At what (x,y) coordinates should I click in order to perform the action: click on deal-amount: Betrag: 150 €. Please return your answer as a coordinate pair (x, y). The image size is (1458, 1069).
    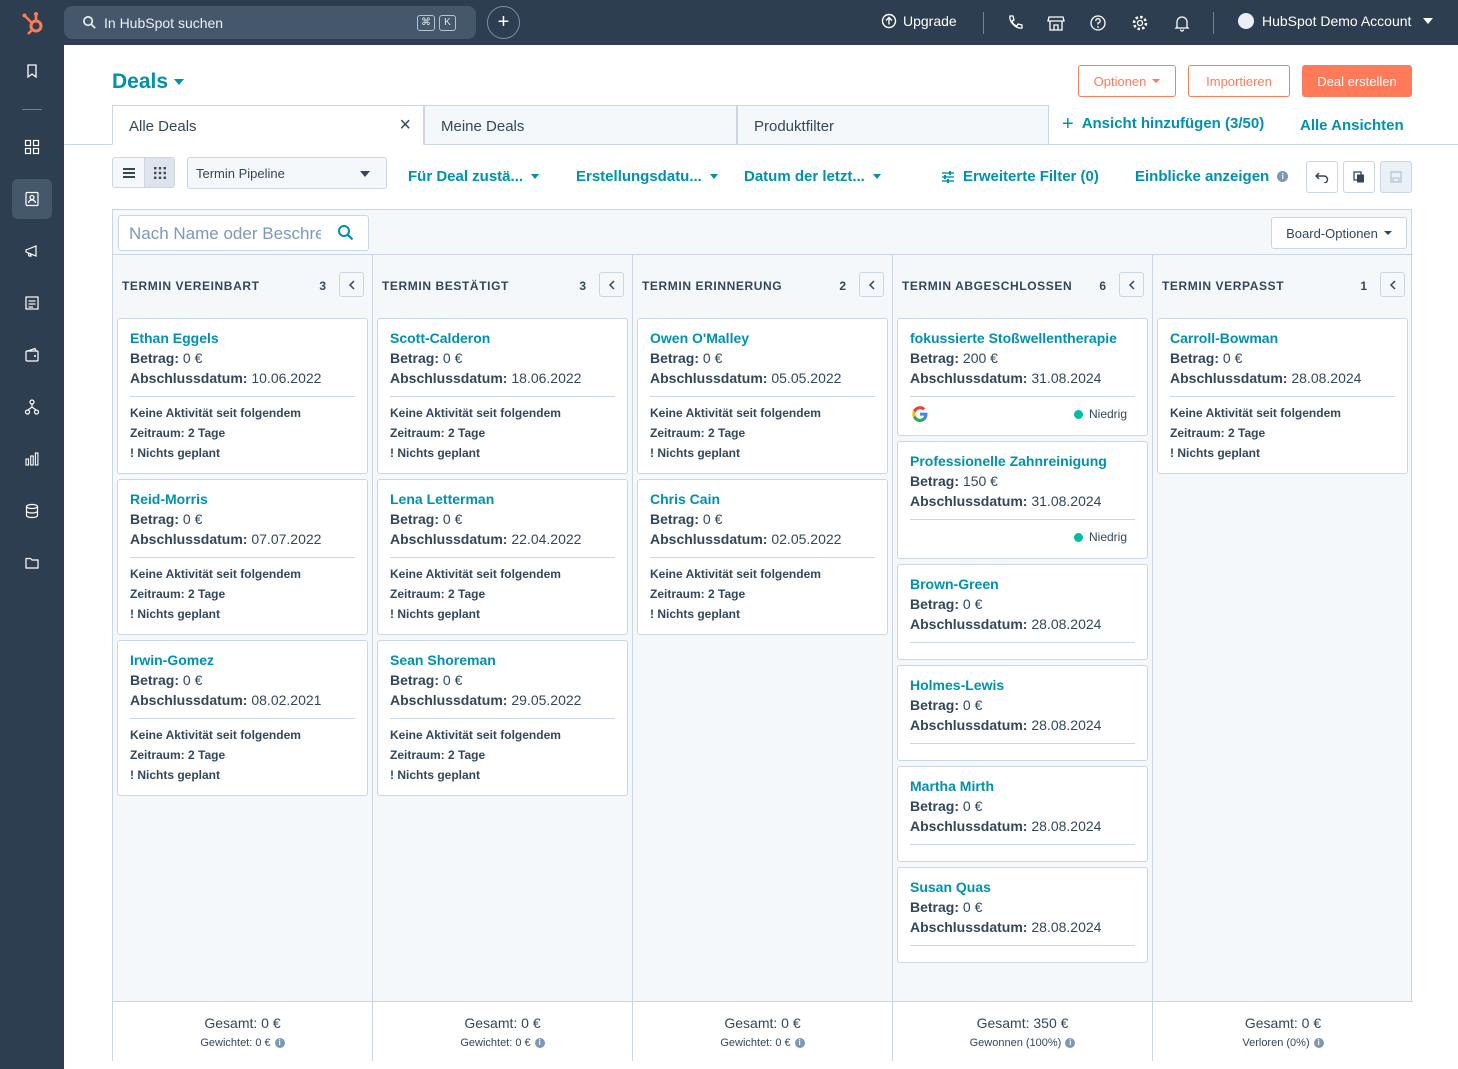
    Looking at the image, I should click on (1022, 481).